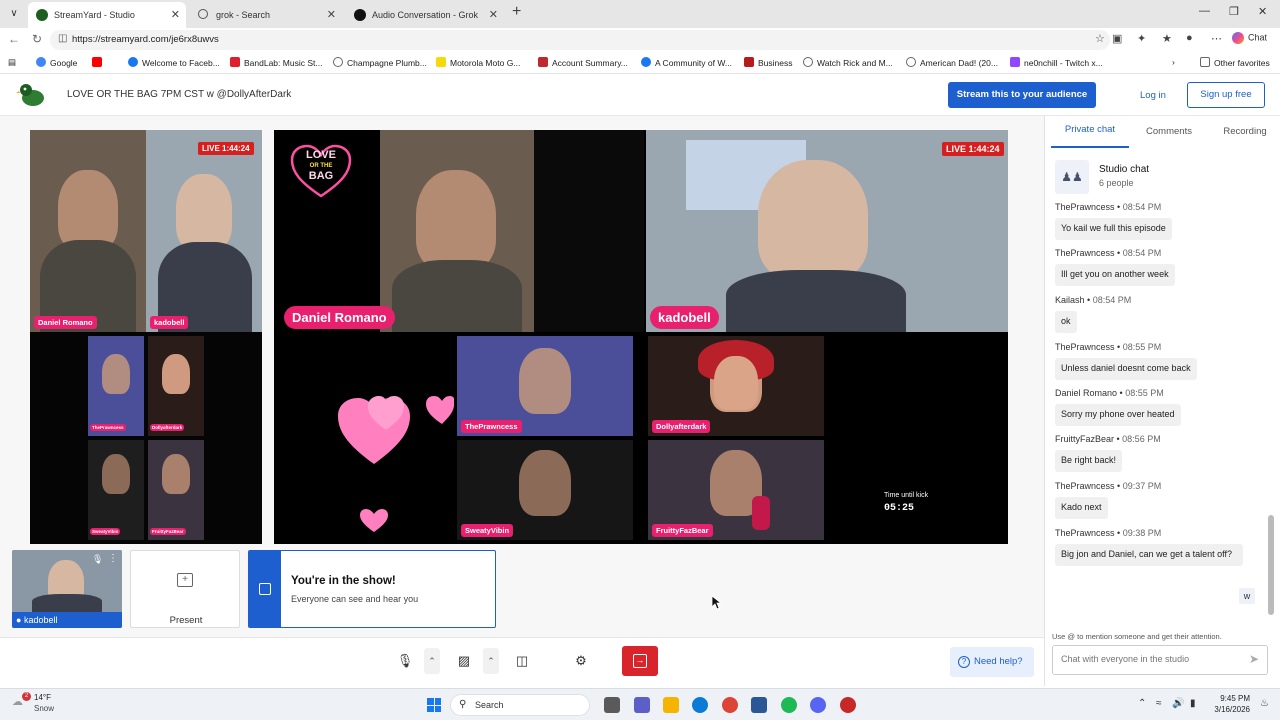 This screenshot has height=720, width=1280. I want to click on battery-icon: ▮, so click(1193, 703).